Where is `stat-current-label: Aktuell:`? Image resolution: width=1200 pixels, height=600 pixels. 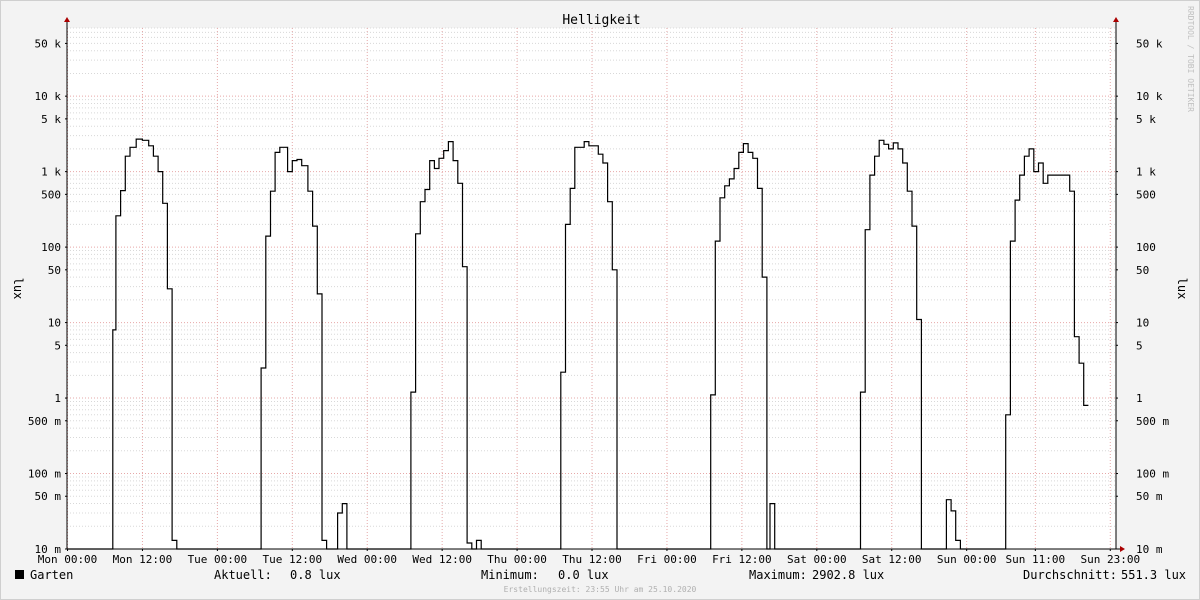
stat-current-label: Aktuell: is located at coordinates (243, 575).